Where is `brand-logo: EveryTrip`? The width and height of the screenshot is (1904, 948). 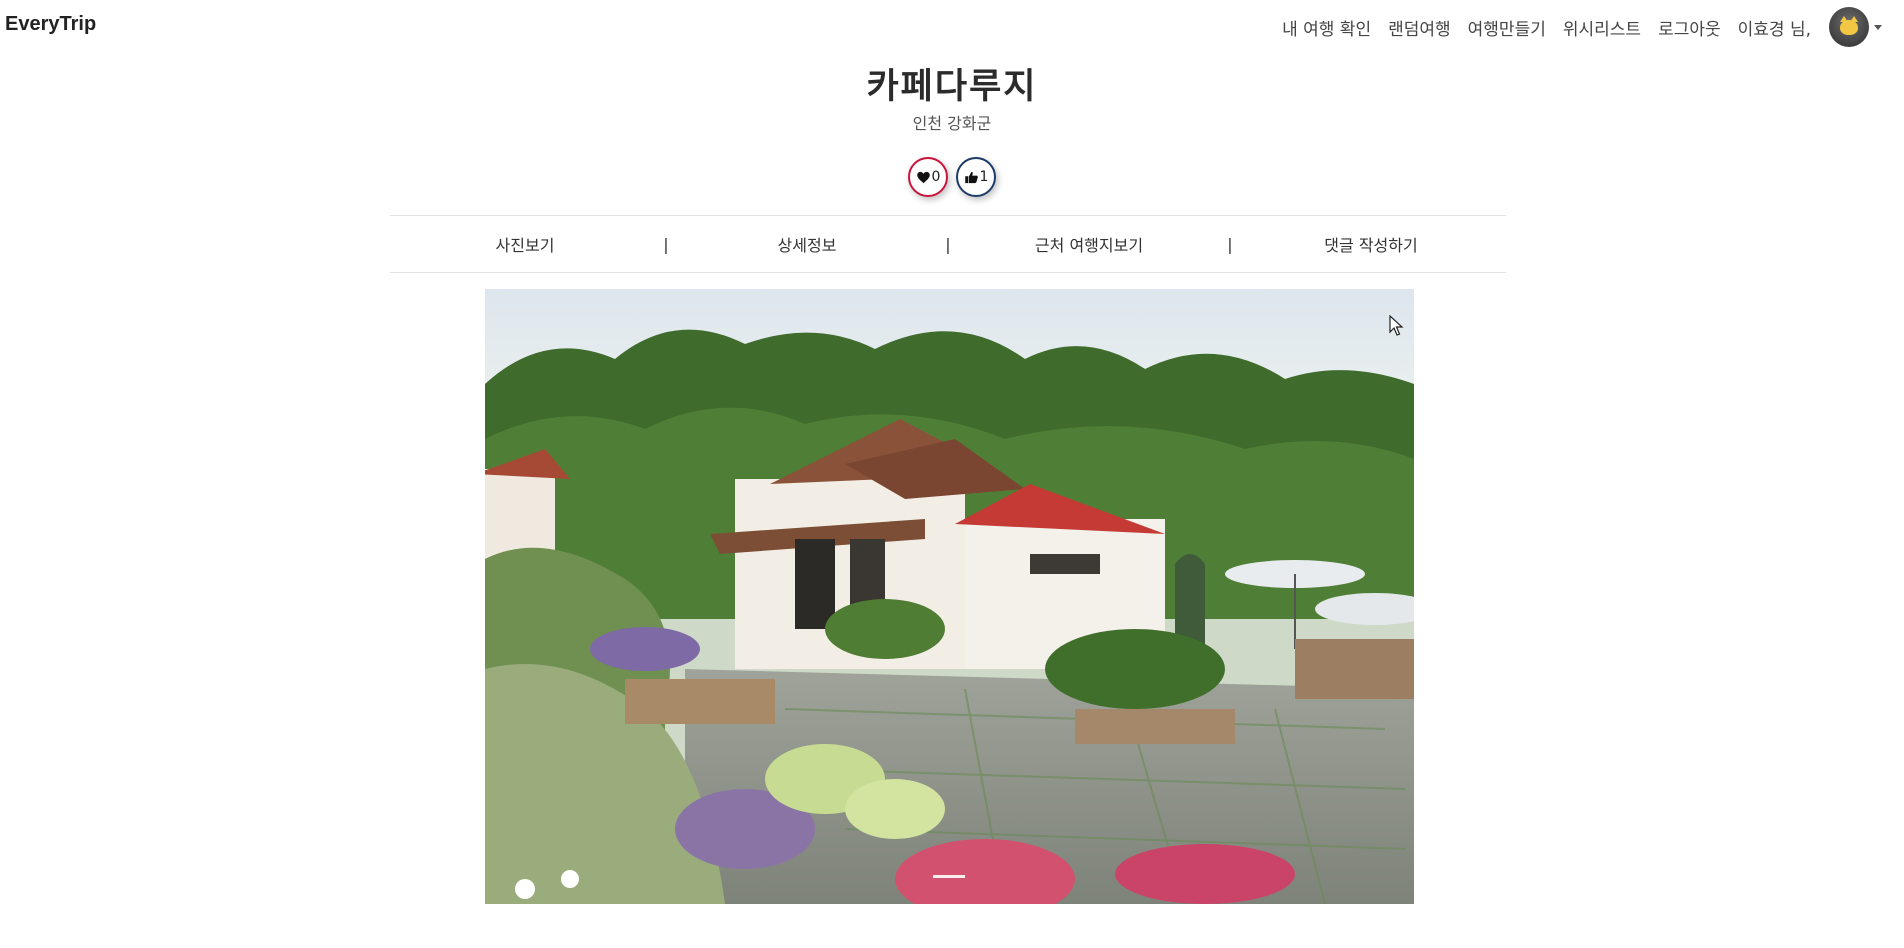
brand-logo: EveryTrip is located at coordinates (50, 24).